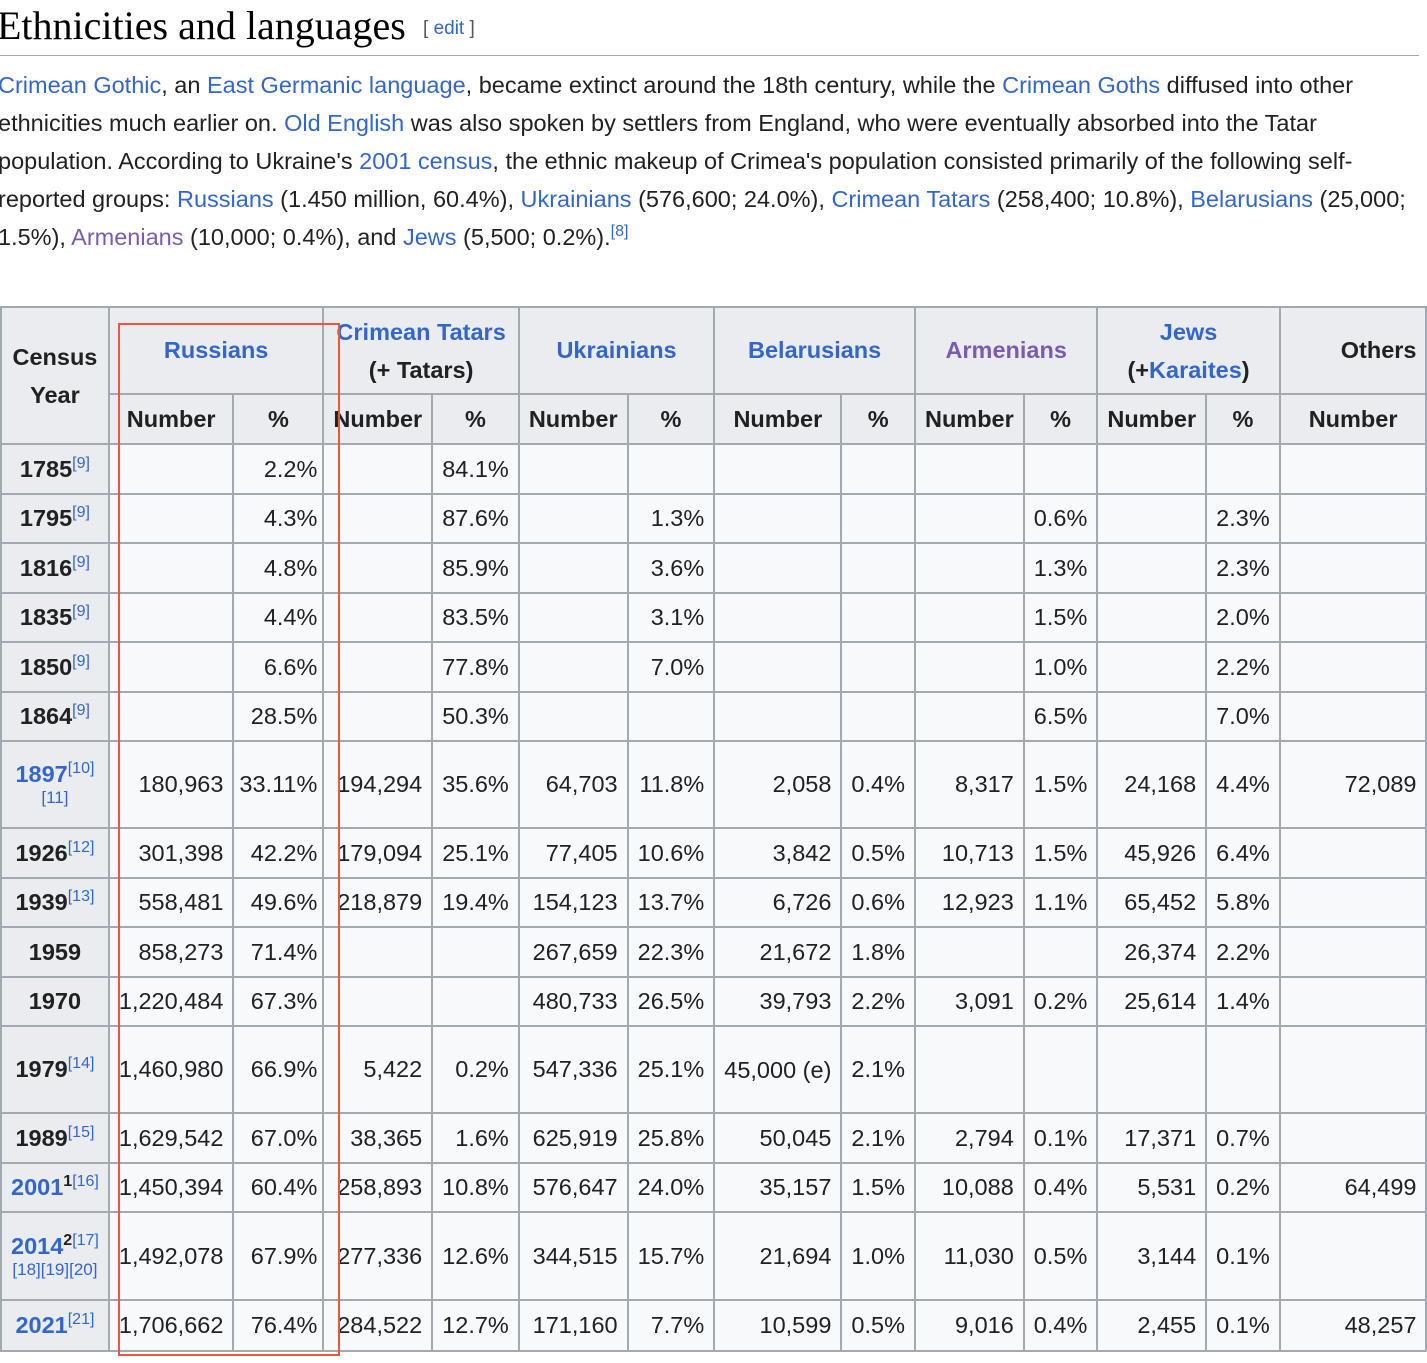 The image size is (1427, 1363). I want to click on link-russians: Russians, so click(225, 199).